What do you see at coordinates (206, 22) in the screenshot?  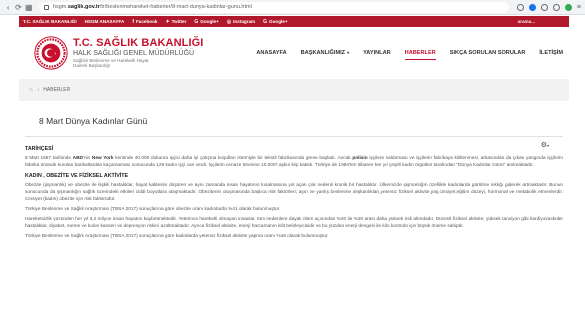 I see `topbar-link-googleplus: G Google+` at bounding box center [206, 22].